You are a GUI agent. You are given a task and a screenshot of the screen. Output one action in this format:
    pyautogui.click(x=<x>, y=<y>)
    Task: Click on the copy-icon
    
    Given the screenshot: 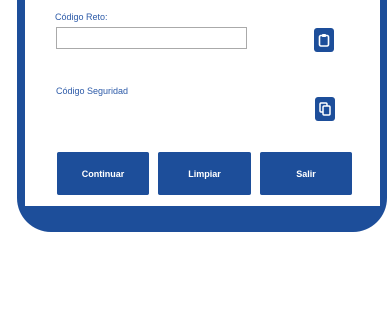 What is the action you would take?
    pyautogui.click(x=325, y=109)
    